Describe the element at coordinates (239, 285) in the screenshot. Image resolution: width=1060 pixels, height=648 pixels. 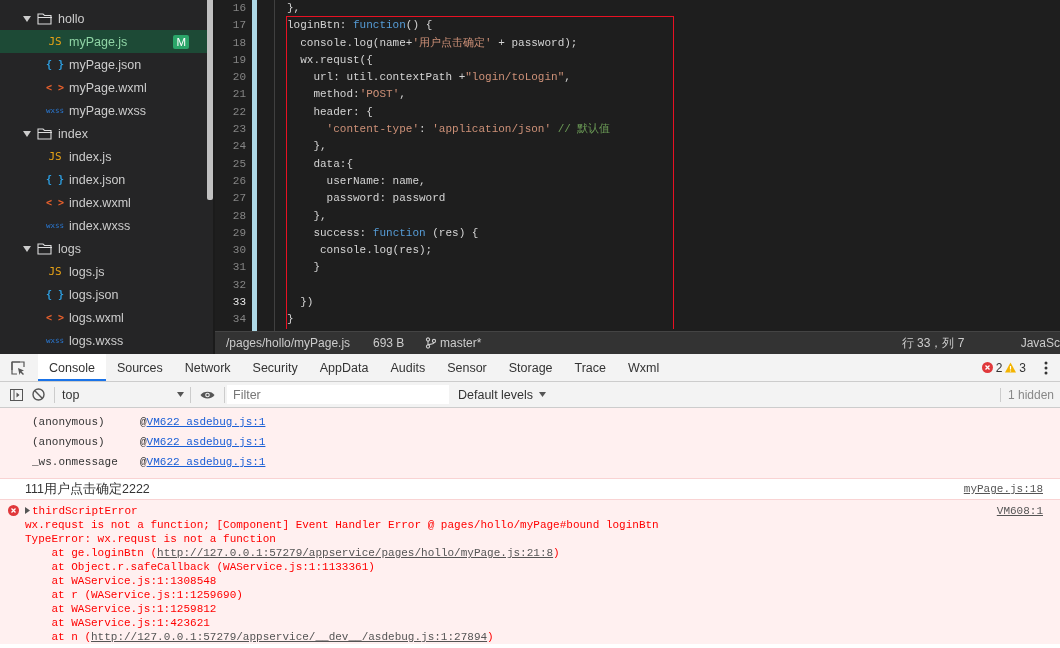
I see `line-number: 32` at that location.